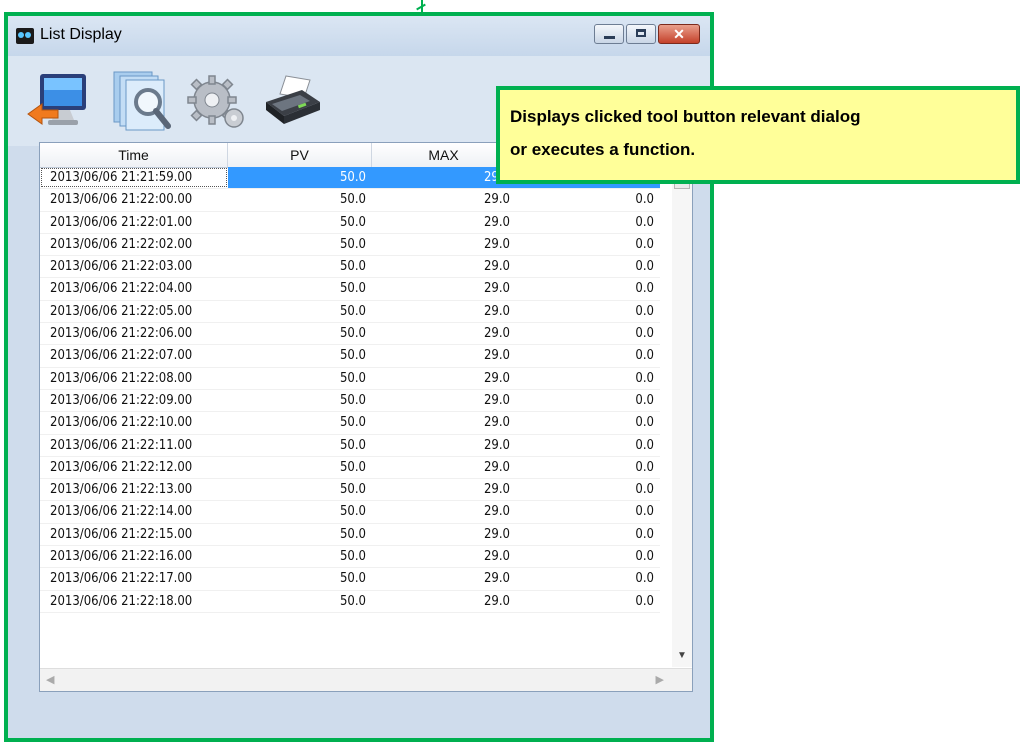 This screenshot has height=742, width=1023. What do you see at coordinates (121, 378) in the screenshot?
I see `cell-time: 2013/06/06 21:22:08.00` at bounding box center [121, 378].